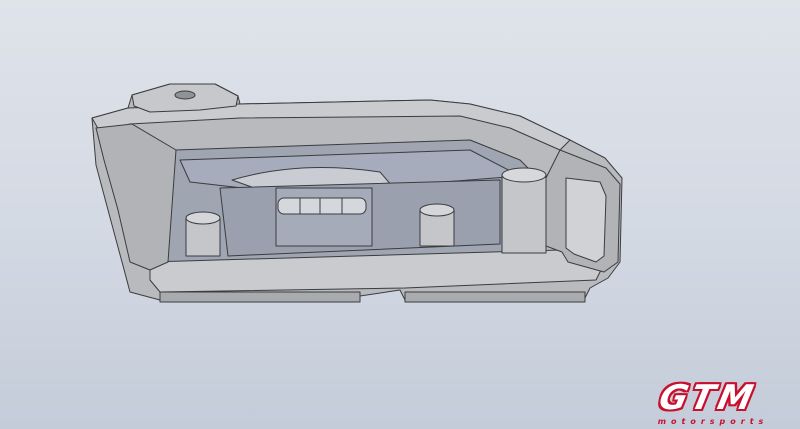 Image resolution: width=800 pixels, height=429 pixels. Describe the element at coordinates (713, 421) in the screenshot. I see `logo-tagline: motorsports` at that location.